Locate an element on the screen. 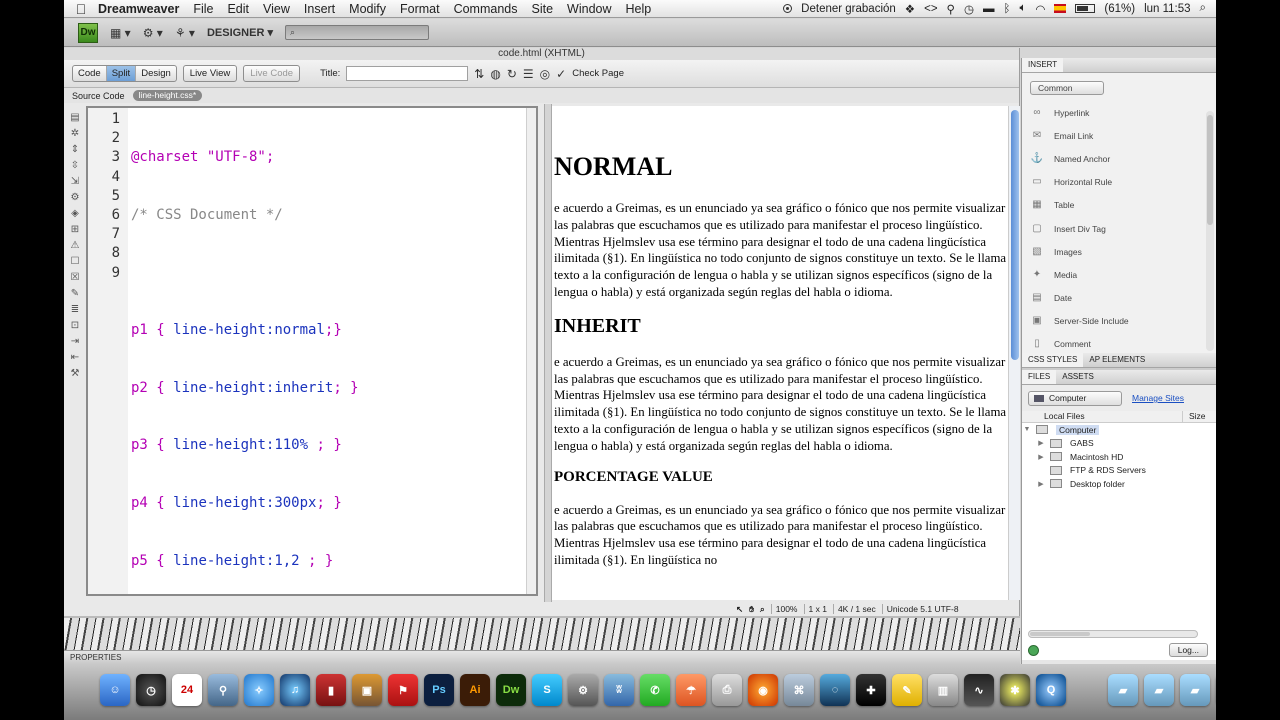 The image size is (1280, 720). split-view-button: Split is located at coordinates (121, 73).